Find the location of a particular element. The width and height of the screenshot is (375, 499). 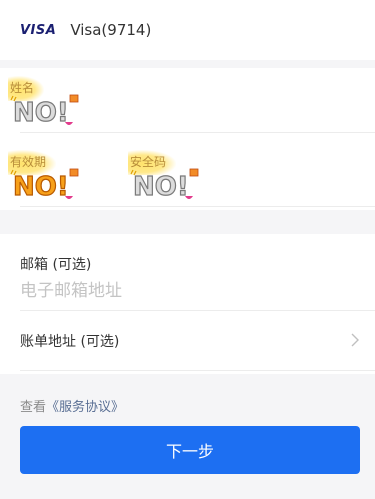

billing-address-row: 账单地址 (可选) is located at coordinates (187, 340).